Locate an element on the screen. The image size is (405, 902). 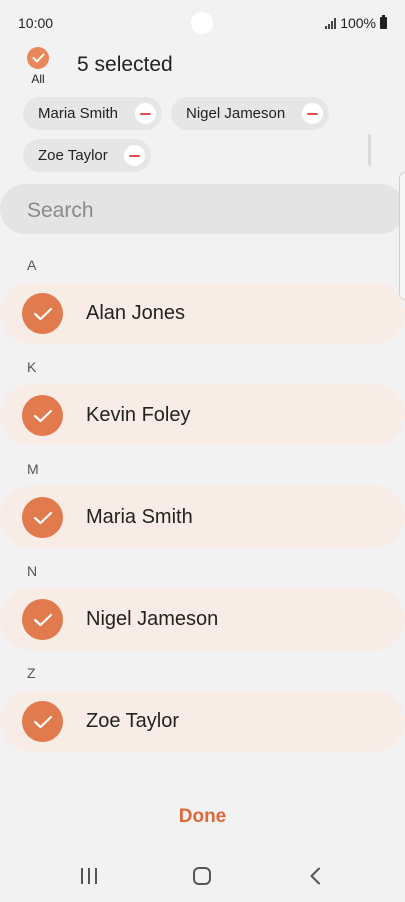
contact-name: Alan Jones is located at coordinates (135, 313).